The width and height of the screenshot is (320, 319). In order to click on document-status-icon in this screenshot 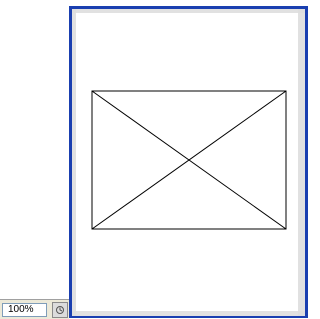, I will do `click(60, 310)`.